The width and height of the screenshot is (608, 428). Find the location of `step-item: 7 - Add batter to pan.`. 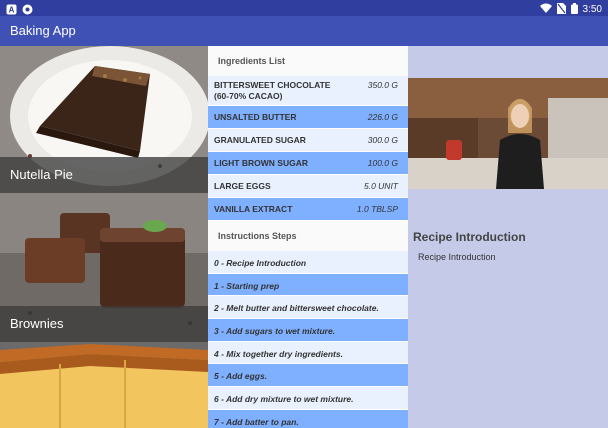

step-item: 7 - Add batter to pan. is located at coordinates (308, 418).